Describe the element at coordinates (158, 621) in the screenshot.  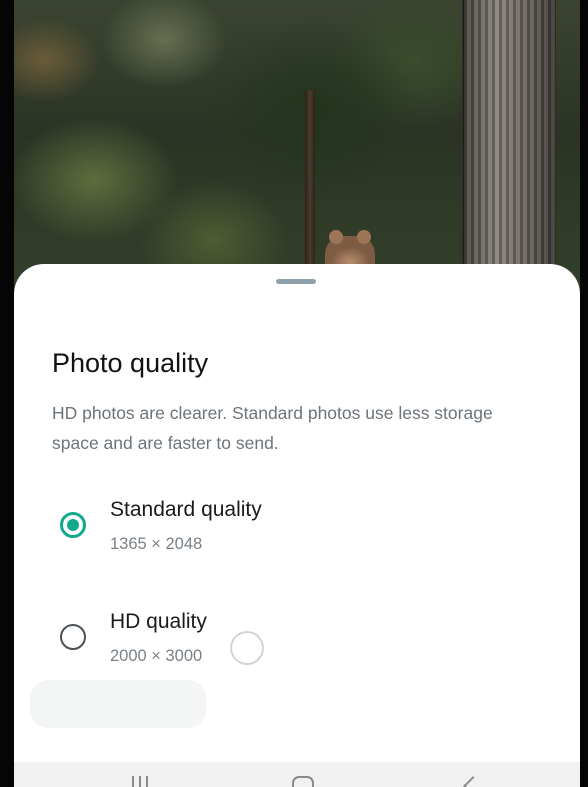
I see `option-label: HD quality` at that location.